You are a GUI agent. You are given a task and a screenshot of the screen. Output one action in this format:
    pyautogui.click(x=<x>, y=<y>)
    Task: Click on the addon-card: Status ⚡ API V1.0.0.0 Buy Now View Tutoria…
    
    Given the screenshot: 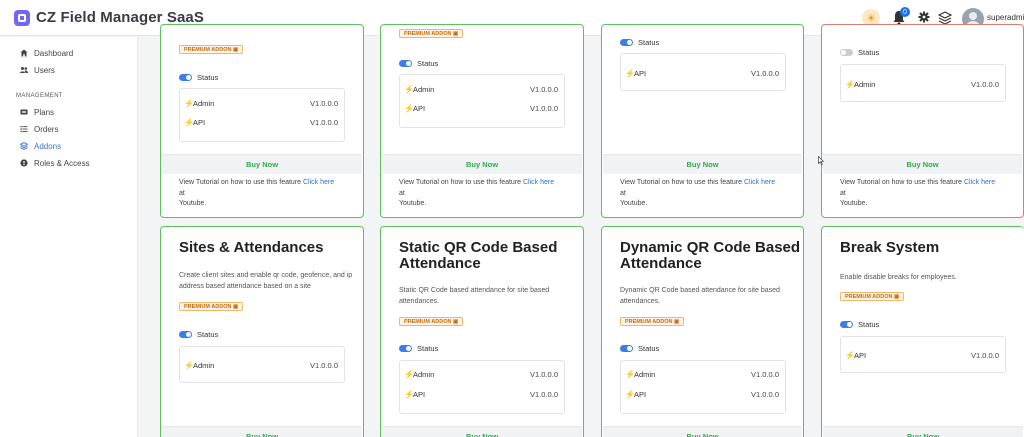 What is the action you would take?
    pyautogui.click(x=702, y=121)
    